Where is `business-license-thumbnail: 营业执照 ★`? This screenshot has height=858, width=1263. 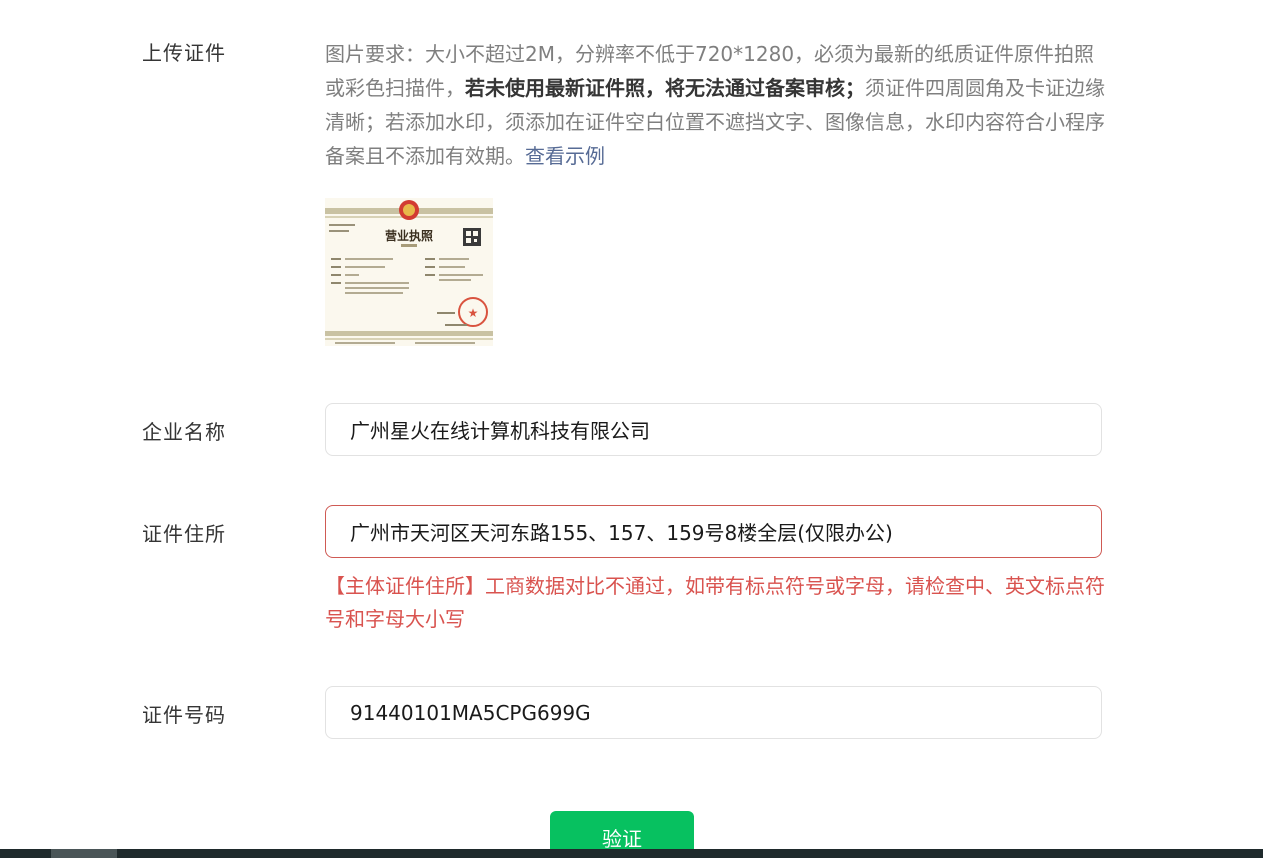 business-license-thumbnail: 营业执照 ★ is located at coordinates (409, 272).